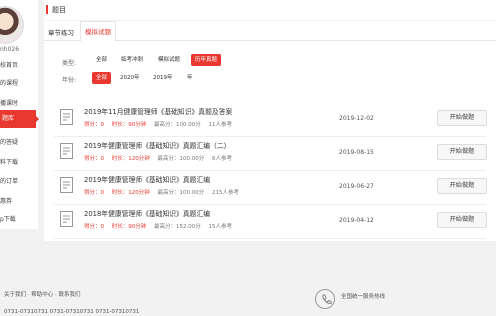 Image resolution: width=496 pixels, height=316 pixels. Describe the element at coordinates (206, 60) in the screenshot. I see `type-chip-past-exams: 历年真题` at that location.